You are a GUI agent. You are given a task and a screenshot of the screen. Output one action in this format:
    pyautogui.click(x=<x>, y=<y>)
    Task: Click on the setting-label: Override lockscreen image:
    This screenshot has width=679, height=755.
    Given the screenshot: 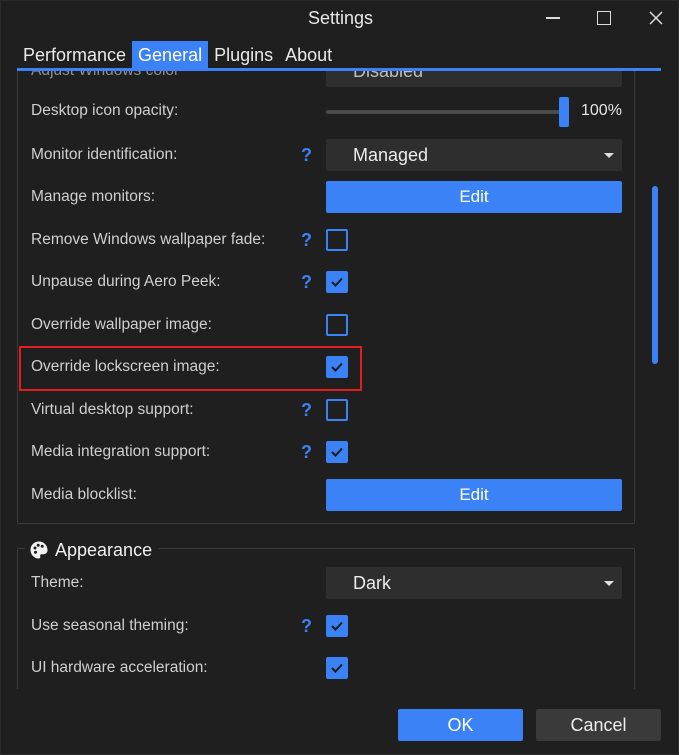 What is the action you would take?
    pyautogui.click(x=125, y=366)
    